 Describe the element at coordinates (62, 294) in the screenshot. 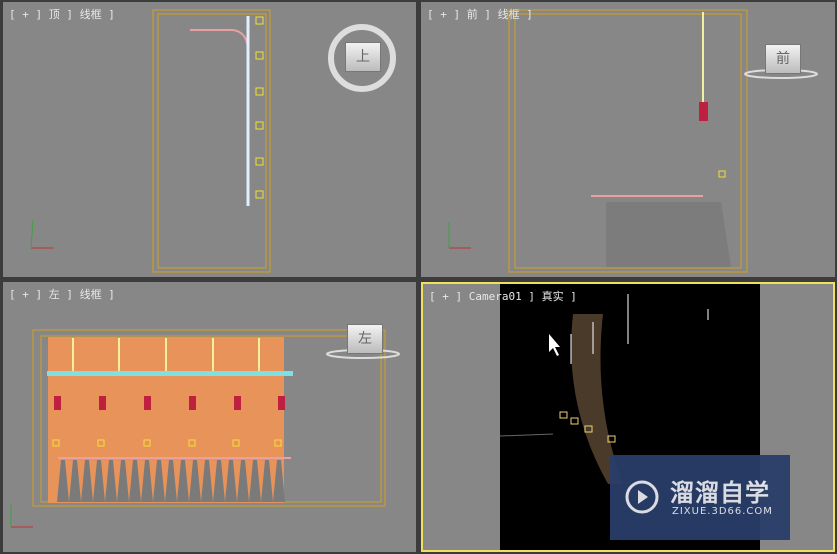

I see `viewport-label: [ + ] 左 ] 线框 ]` at that location.